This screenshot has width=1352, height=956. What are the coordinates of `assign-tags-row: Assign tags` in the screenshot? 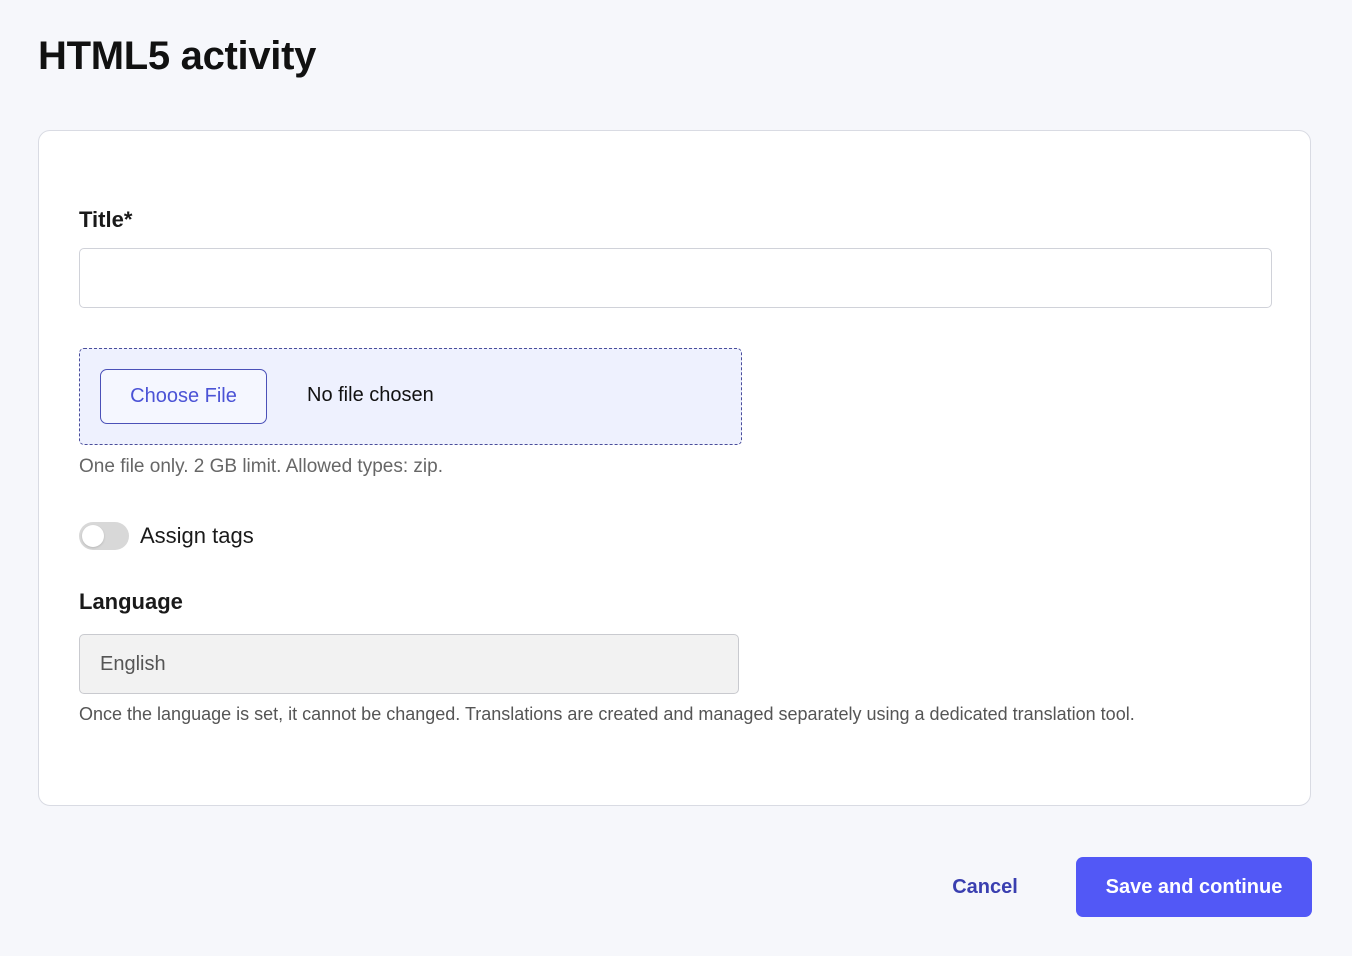 It's located at (166, 536).